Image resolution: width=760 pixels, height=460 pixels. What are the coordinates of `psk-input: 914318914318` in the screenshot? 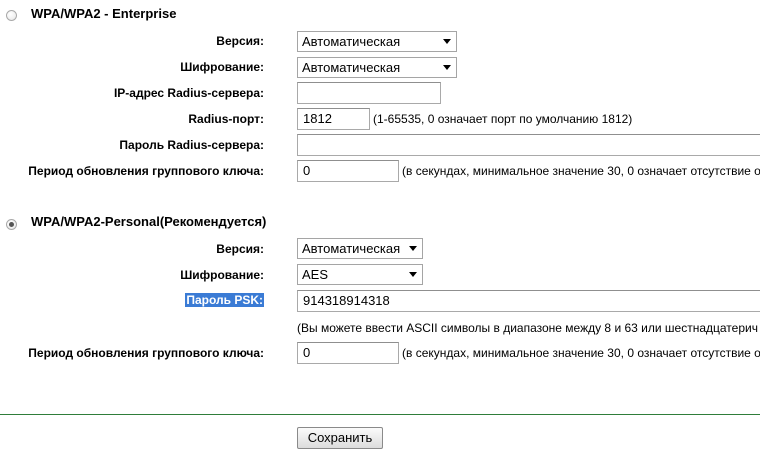 It's located at (528, 301).